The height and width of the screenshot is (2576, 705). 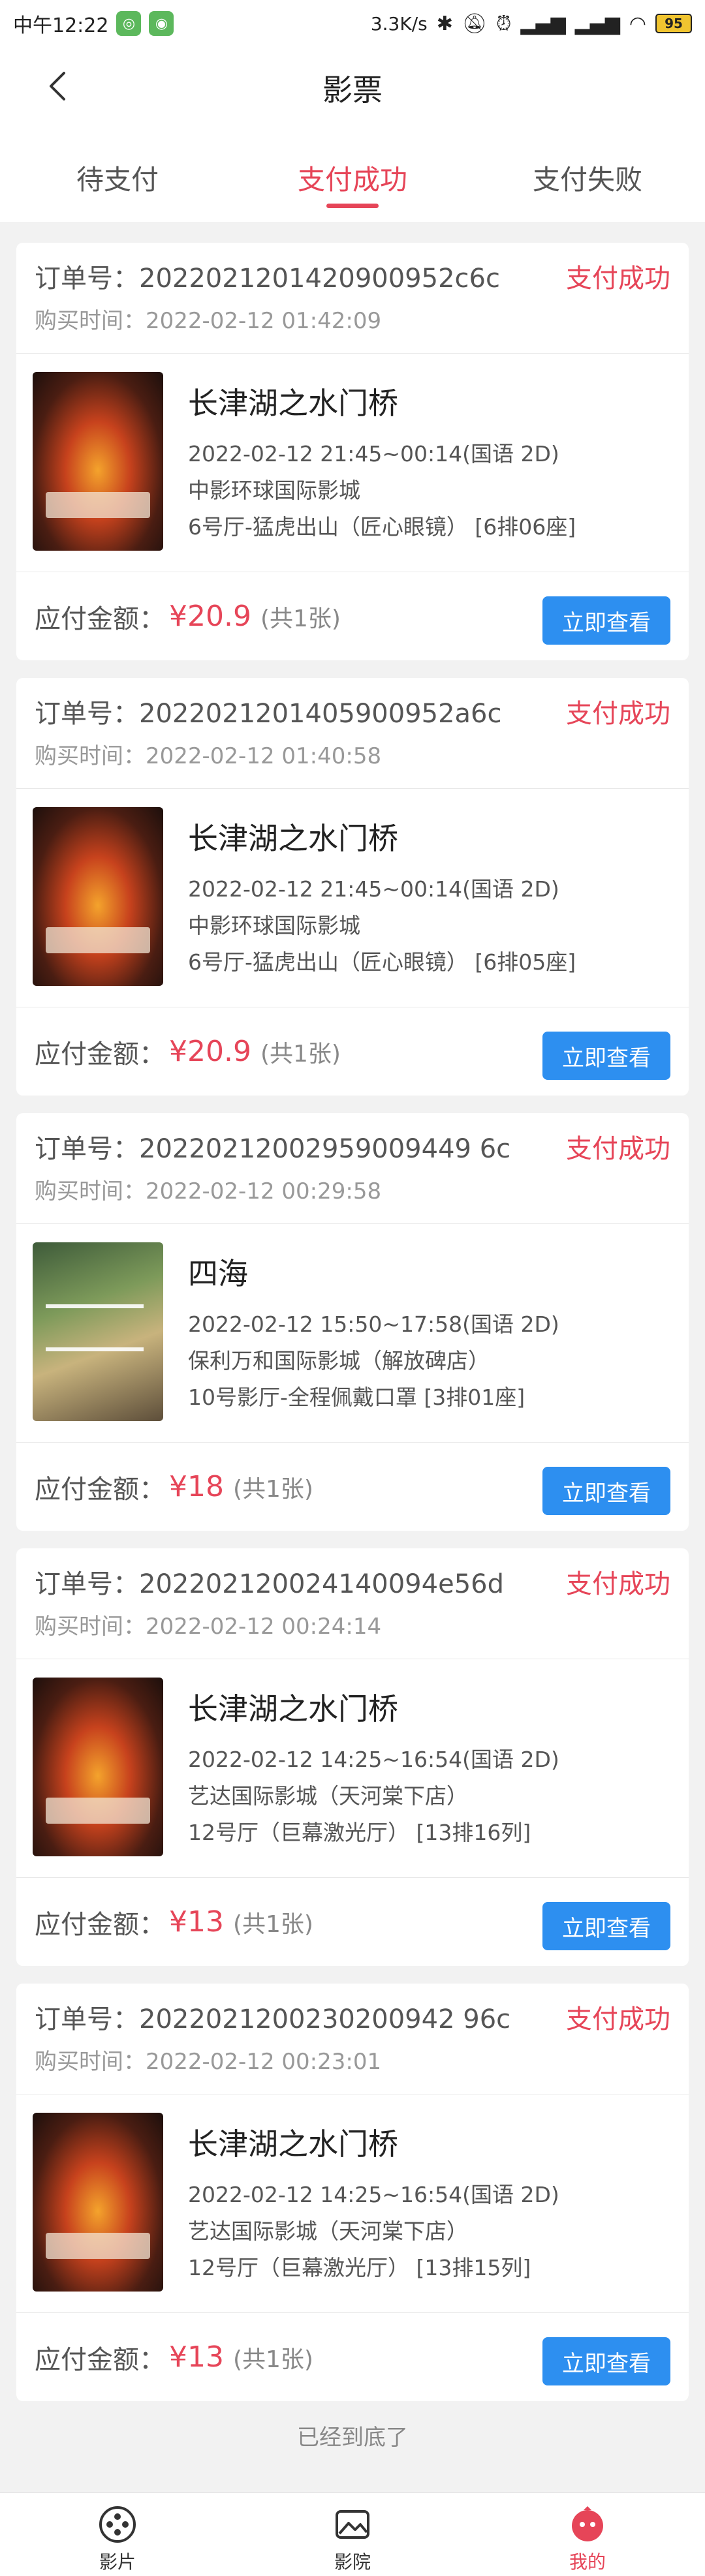 I want to click on nav-mine: 我的, so click(x=587, y=2534).